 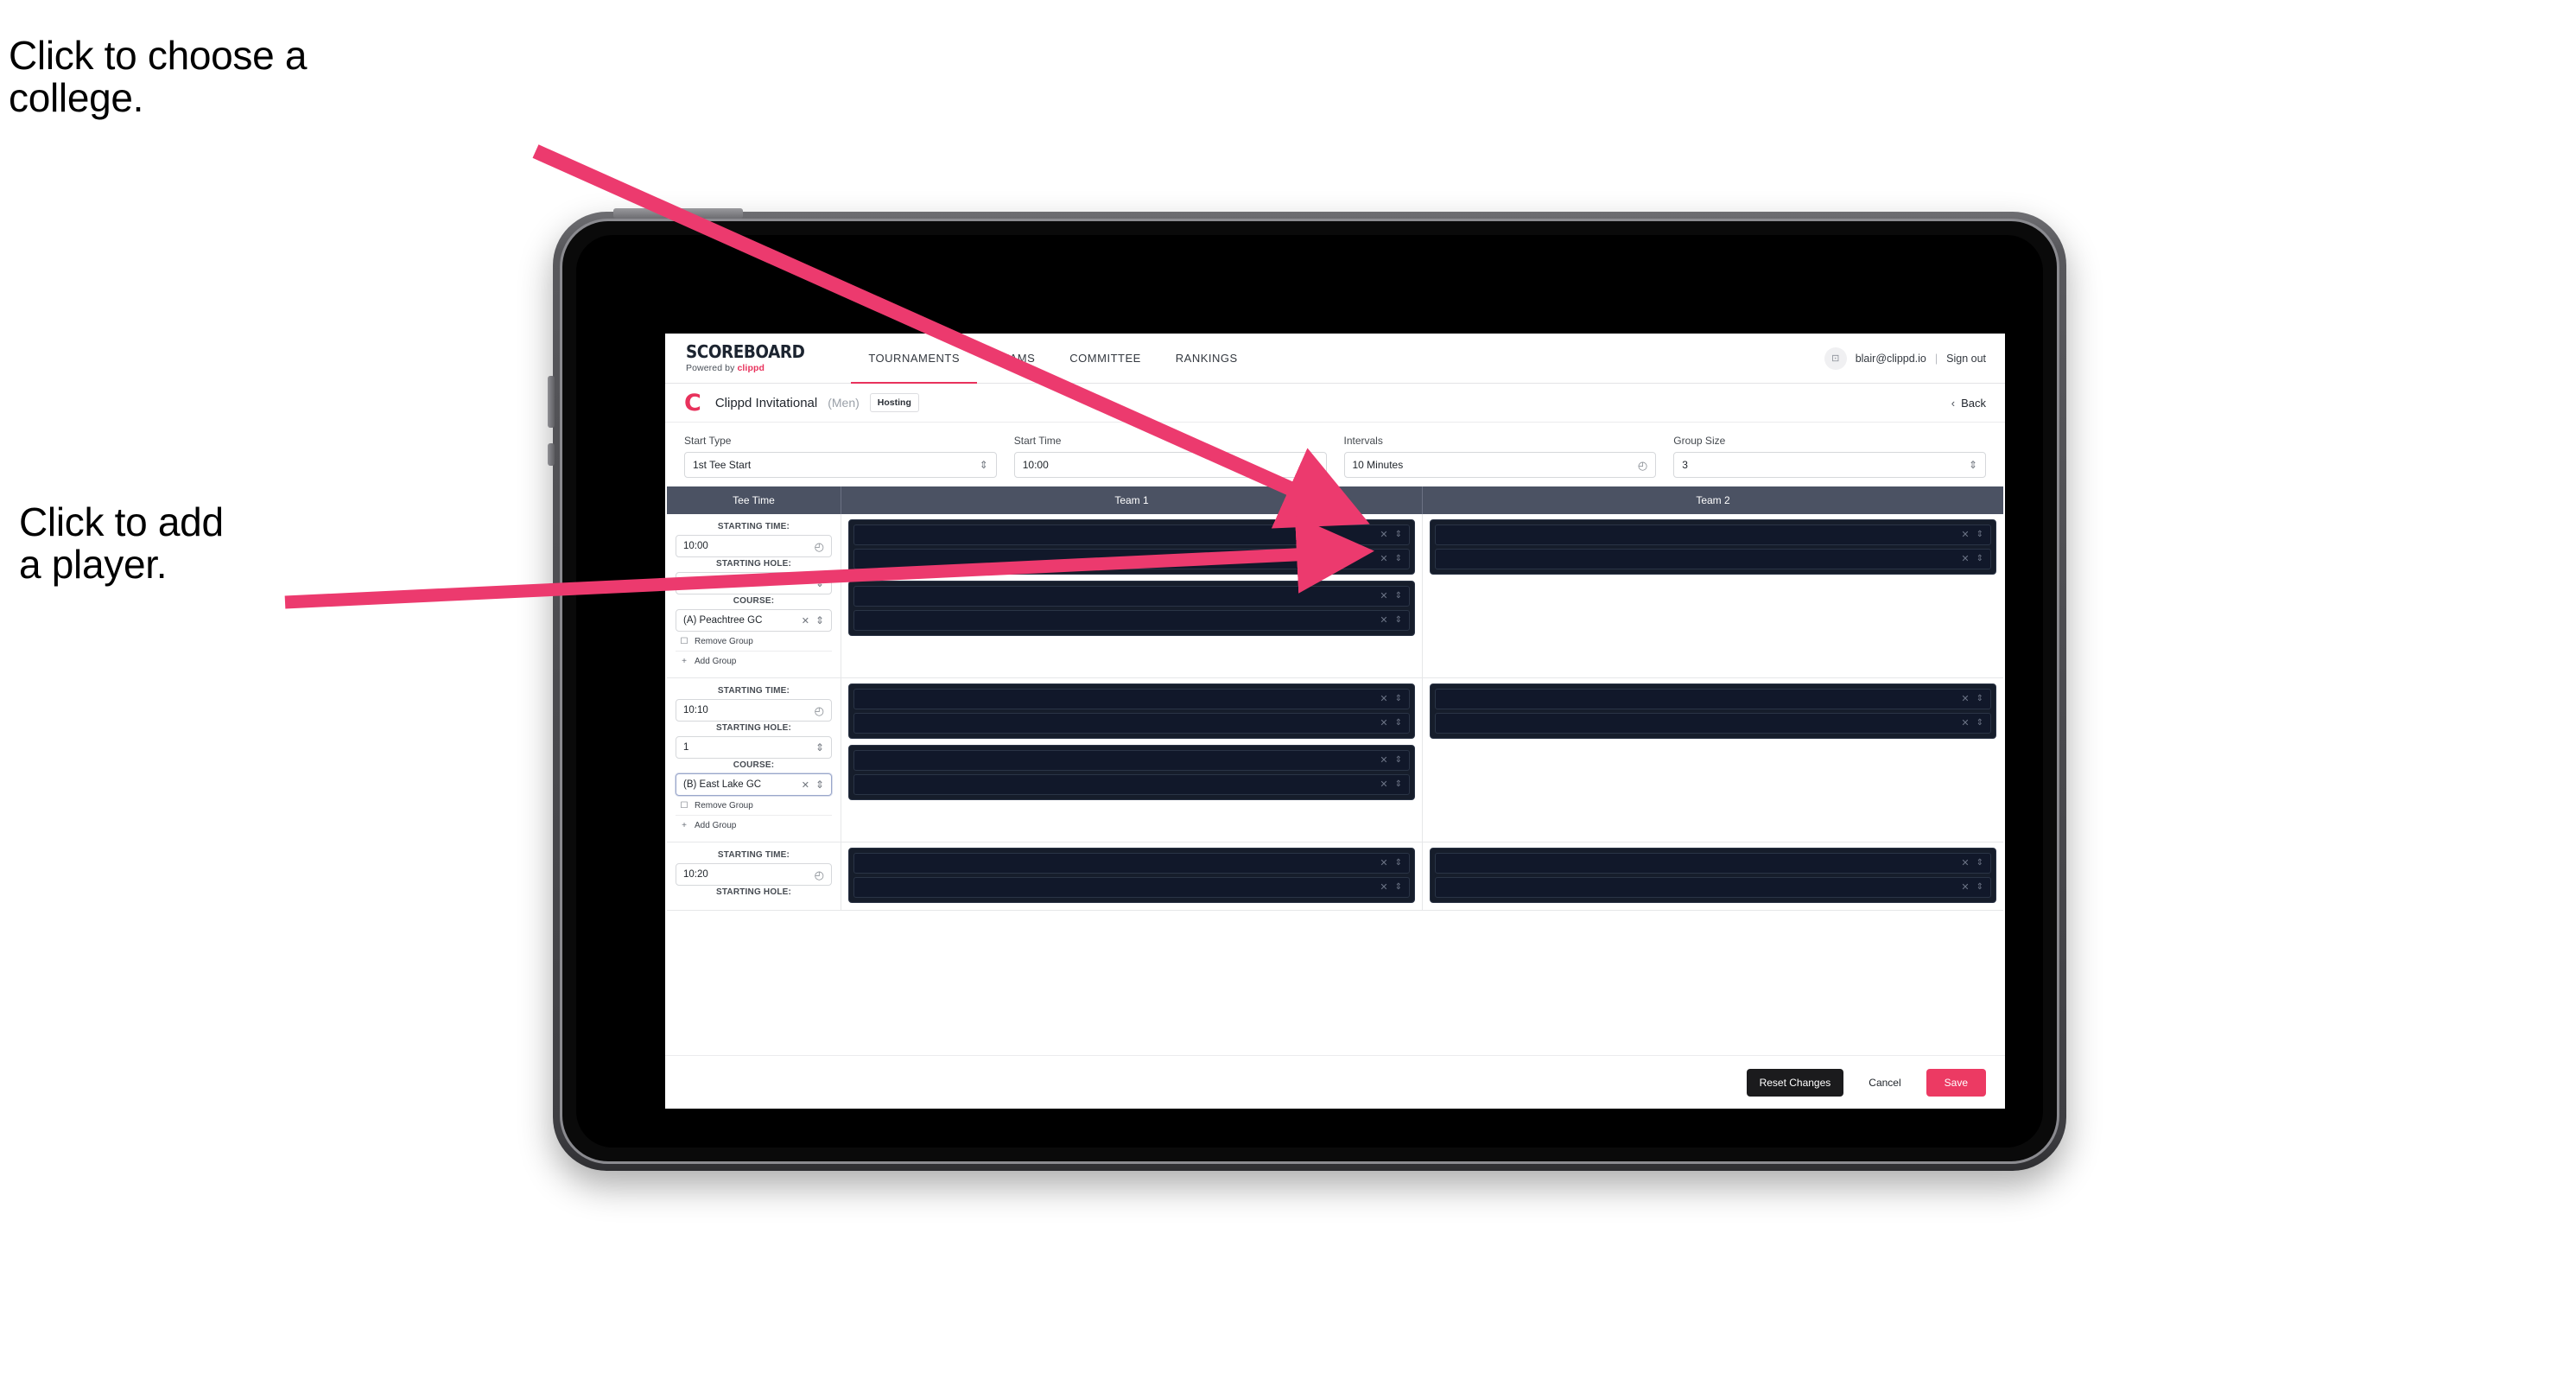 What do you see at coordinates (819, 546) in the screenshot?
I see `clock-icon: ◴` at bounding box center [819, 546].